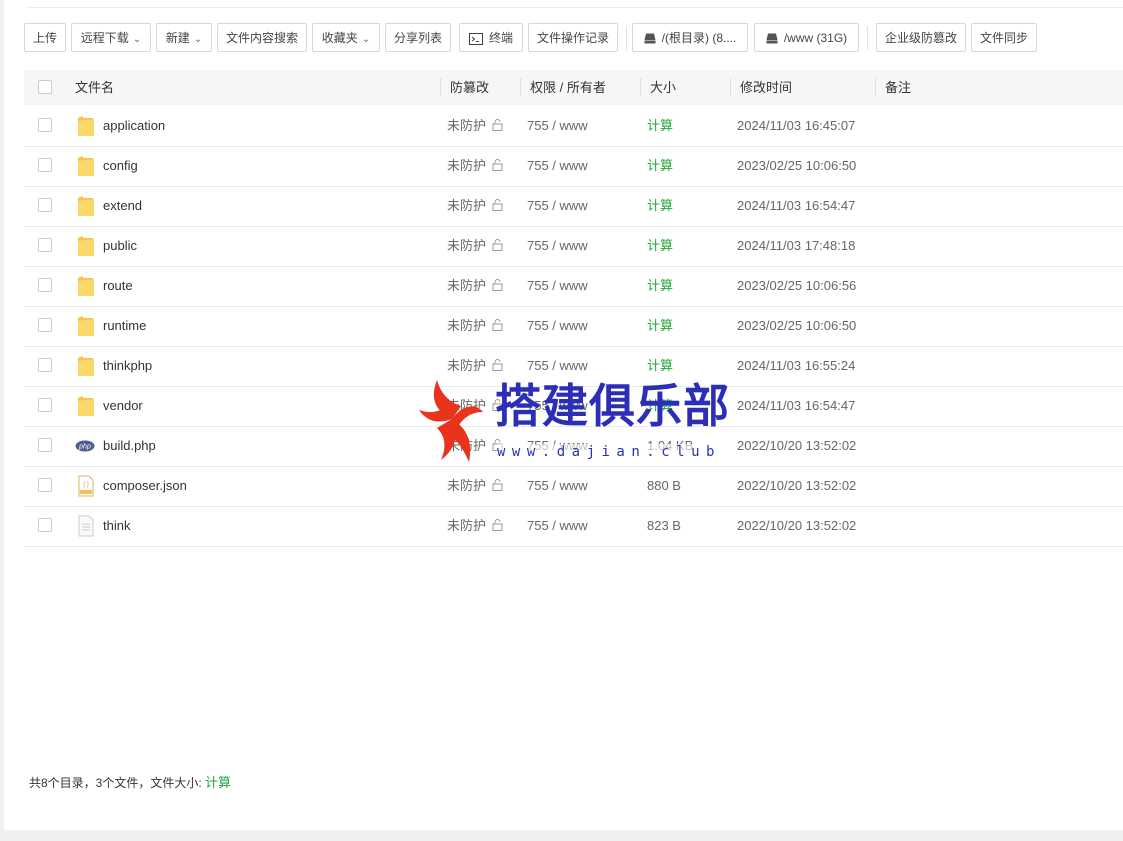 The width and height of the screenshot is (1123, 841). Describe the element at coordinates (262, 37) in the screenshot. I see `content-search-button: 文件内容搜索` at that location.